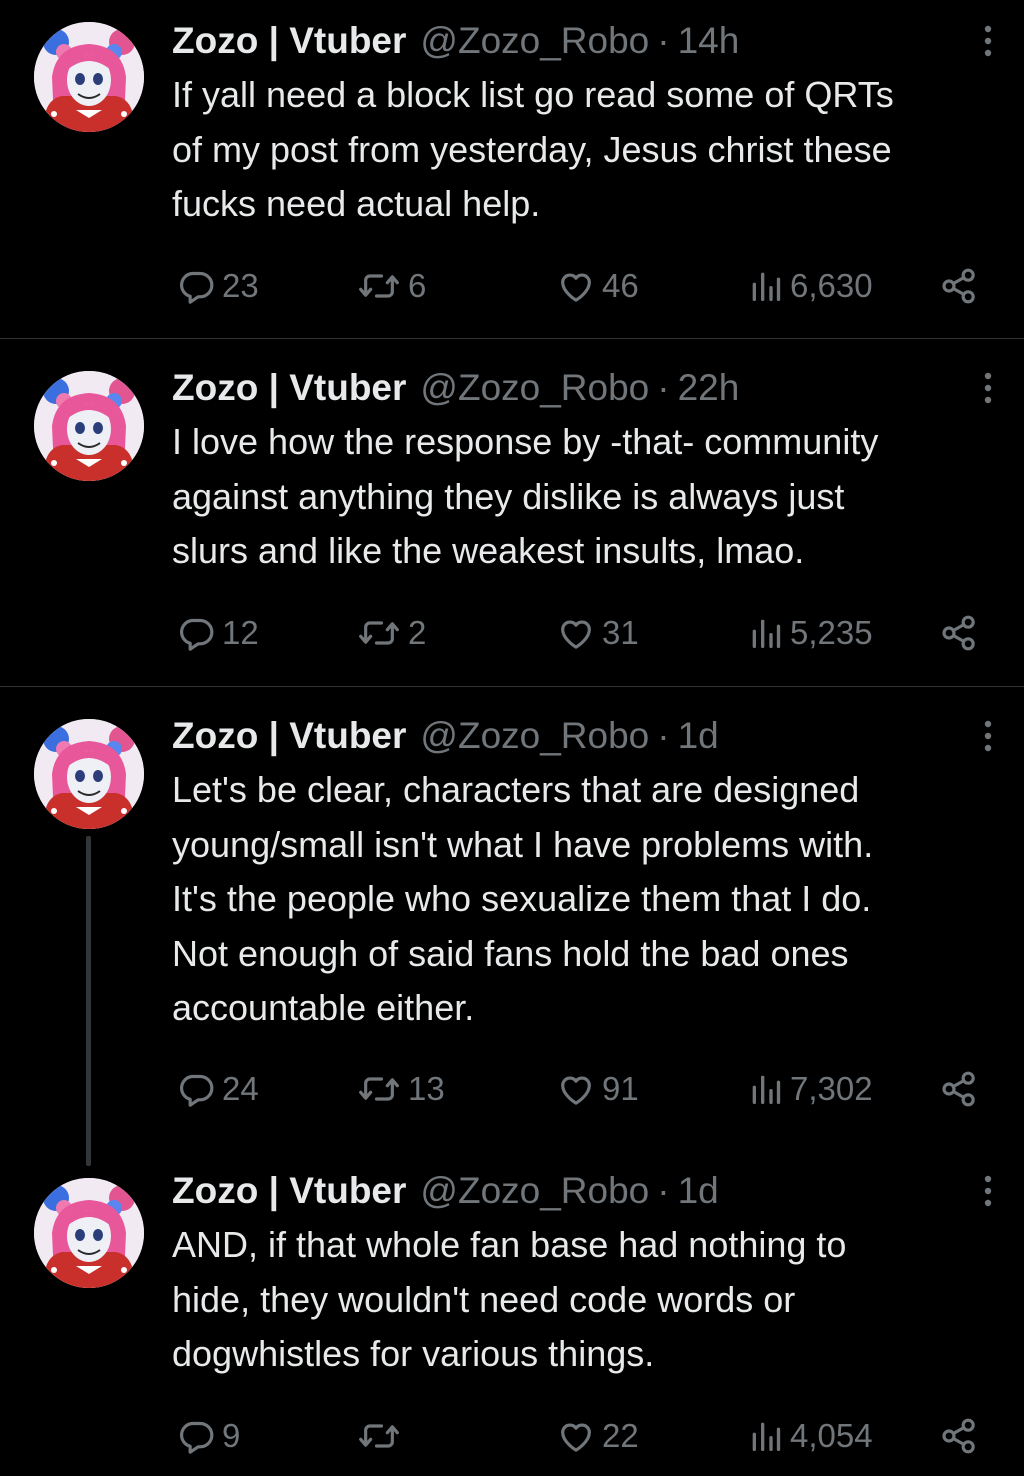 Image resolution: width=1024 pixels, height=1476 pixels. I want to click on action-bar: 23 6 46 6,630, so click(582, 286).